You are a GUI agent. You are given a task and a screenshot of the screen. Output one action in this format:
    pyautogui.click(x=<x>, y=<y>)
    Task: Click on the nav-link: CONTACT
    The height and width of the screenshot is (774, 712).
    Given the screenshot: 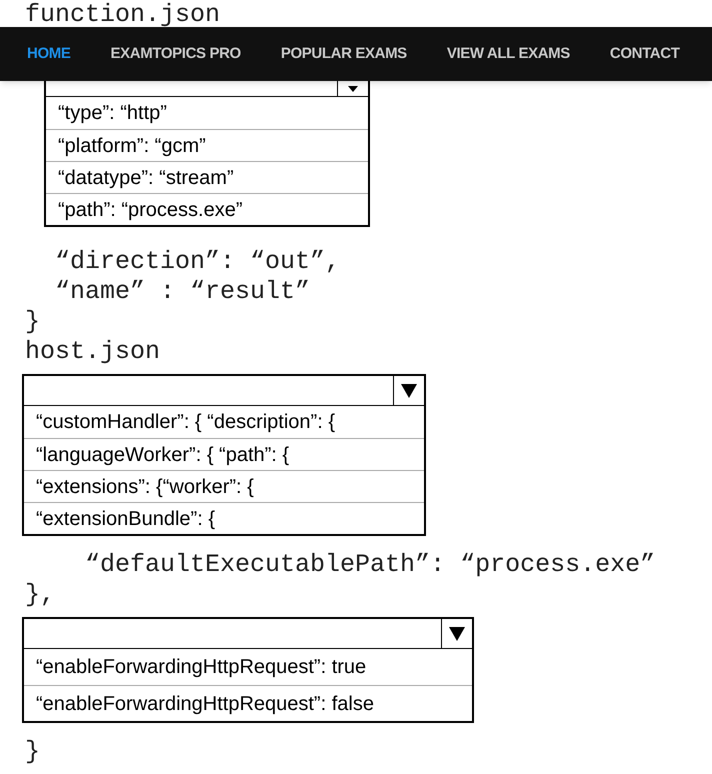 What is the action you would take?
    pyautogui.click(x=645, y=54)
    